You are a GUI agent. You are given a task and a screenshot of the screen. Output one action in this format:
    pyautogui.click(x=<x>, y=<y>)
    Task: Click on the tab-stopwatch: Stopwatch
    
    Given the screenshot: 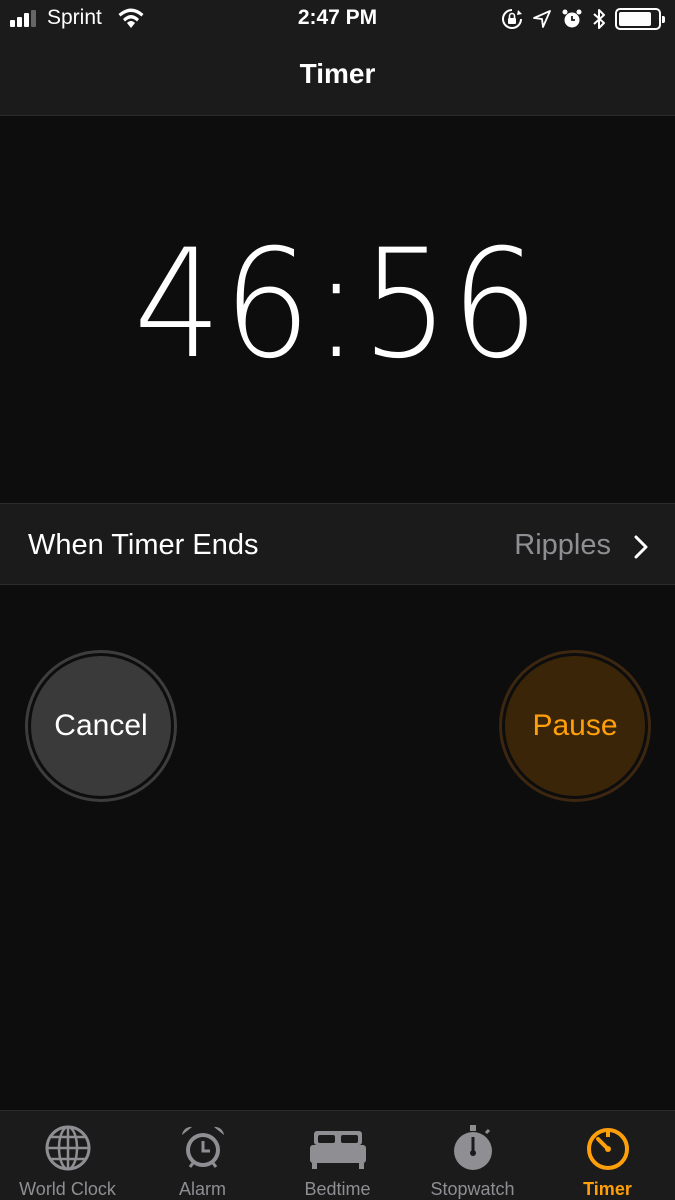 What is the action you would take?
    pyautogui.click(x=472, y=1155)
    